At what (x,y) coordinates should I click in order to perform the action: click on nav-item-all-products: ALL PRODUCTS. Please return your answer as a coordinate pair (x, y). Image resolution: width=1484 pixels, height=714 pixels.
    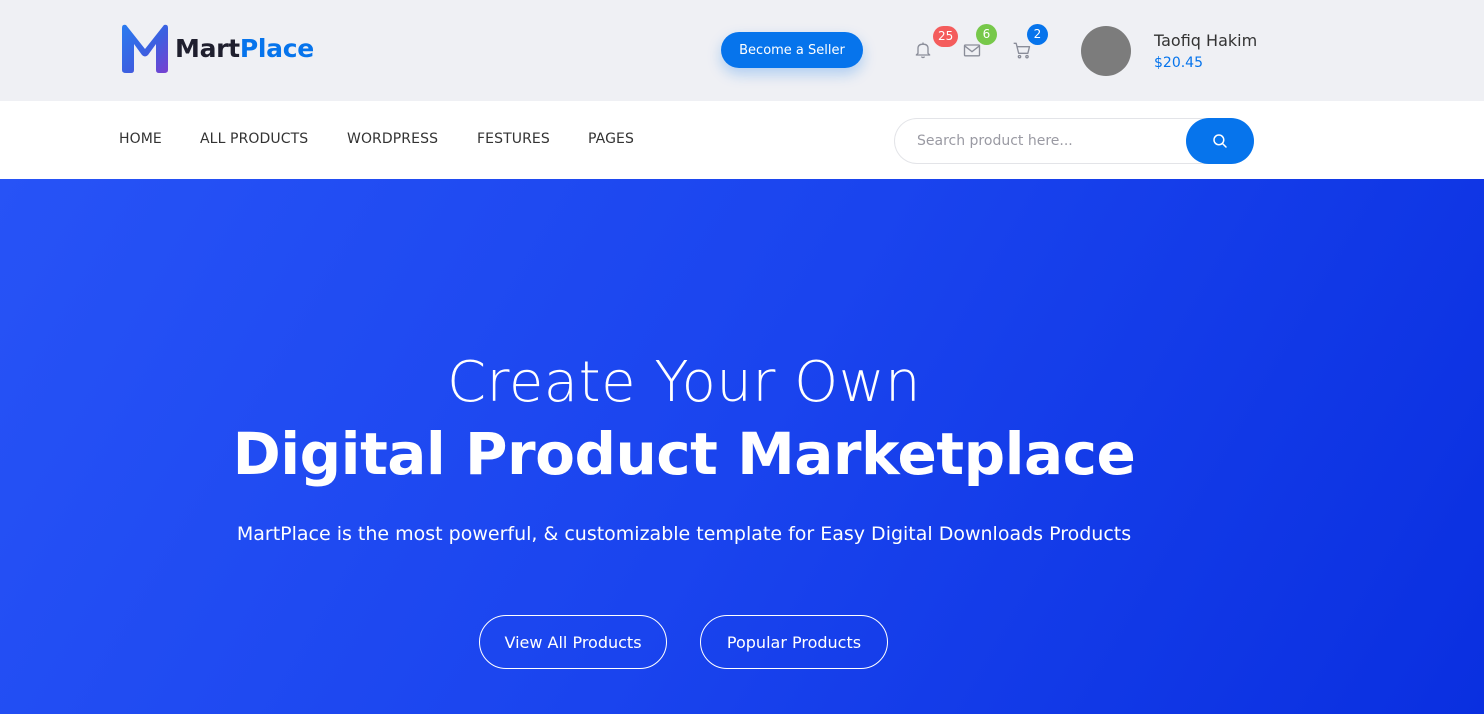
    Looking at the image, I should click on (254, 139).